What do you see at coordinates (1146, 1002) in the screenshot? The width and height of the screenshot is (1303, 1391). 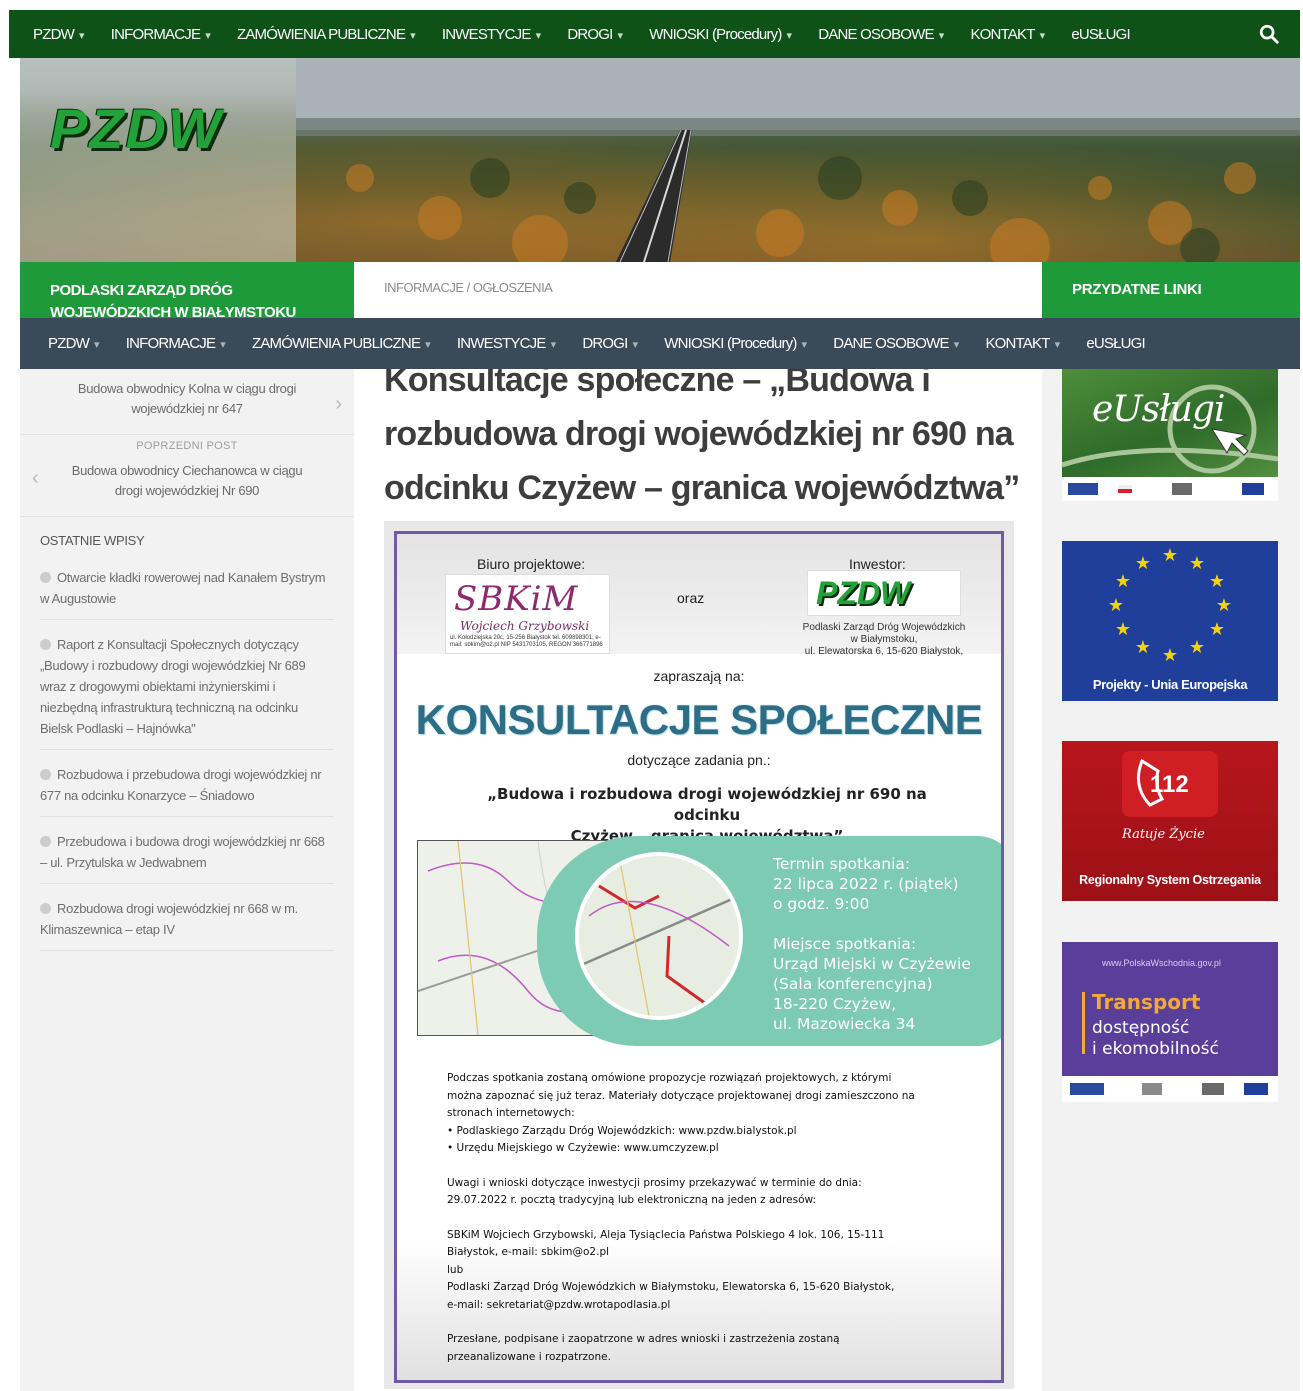 I see `transport-title: Transport` at bounding box center [1146, 1002].